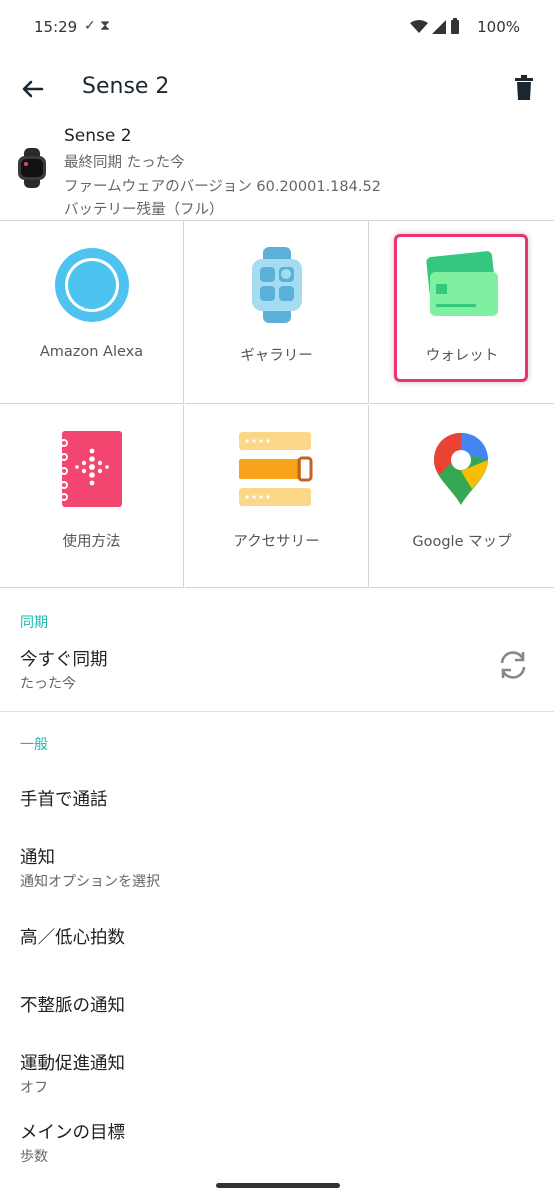  What do you see at coordinates (277, 711) in the screenshot?
I see `divider` at bounding box center [277, 711].